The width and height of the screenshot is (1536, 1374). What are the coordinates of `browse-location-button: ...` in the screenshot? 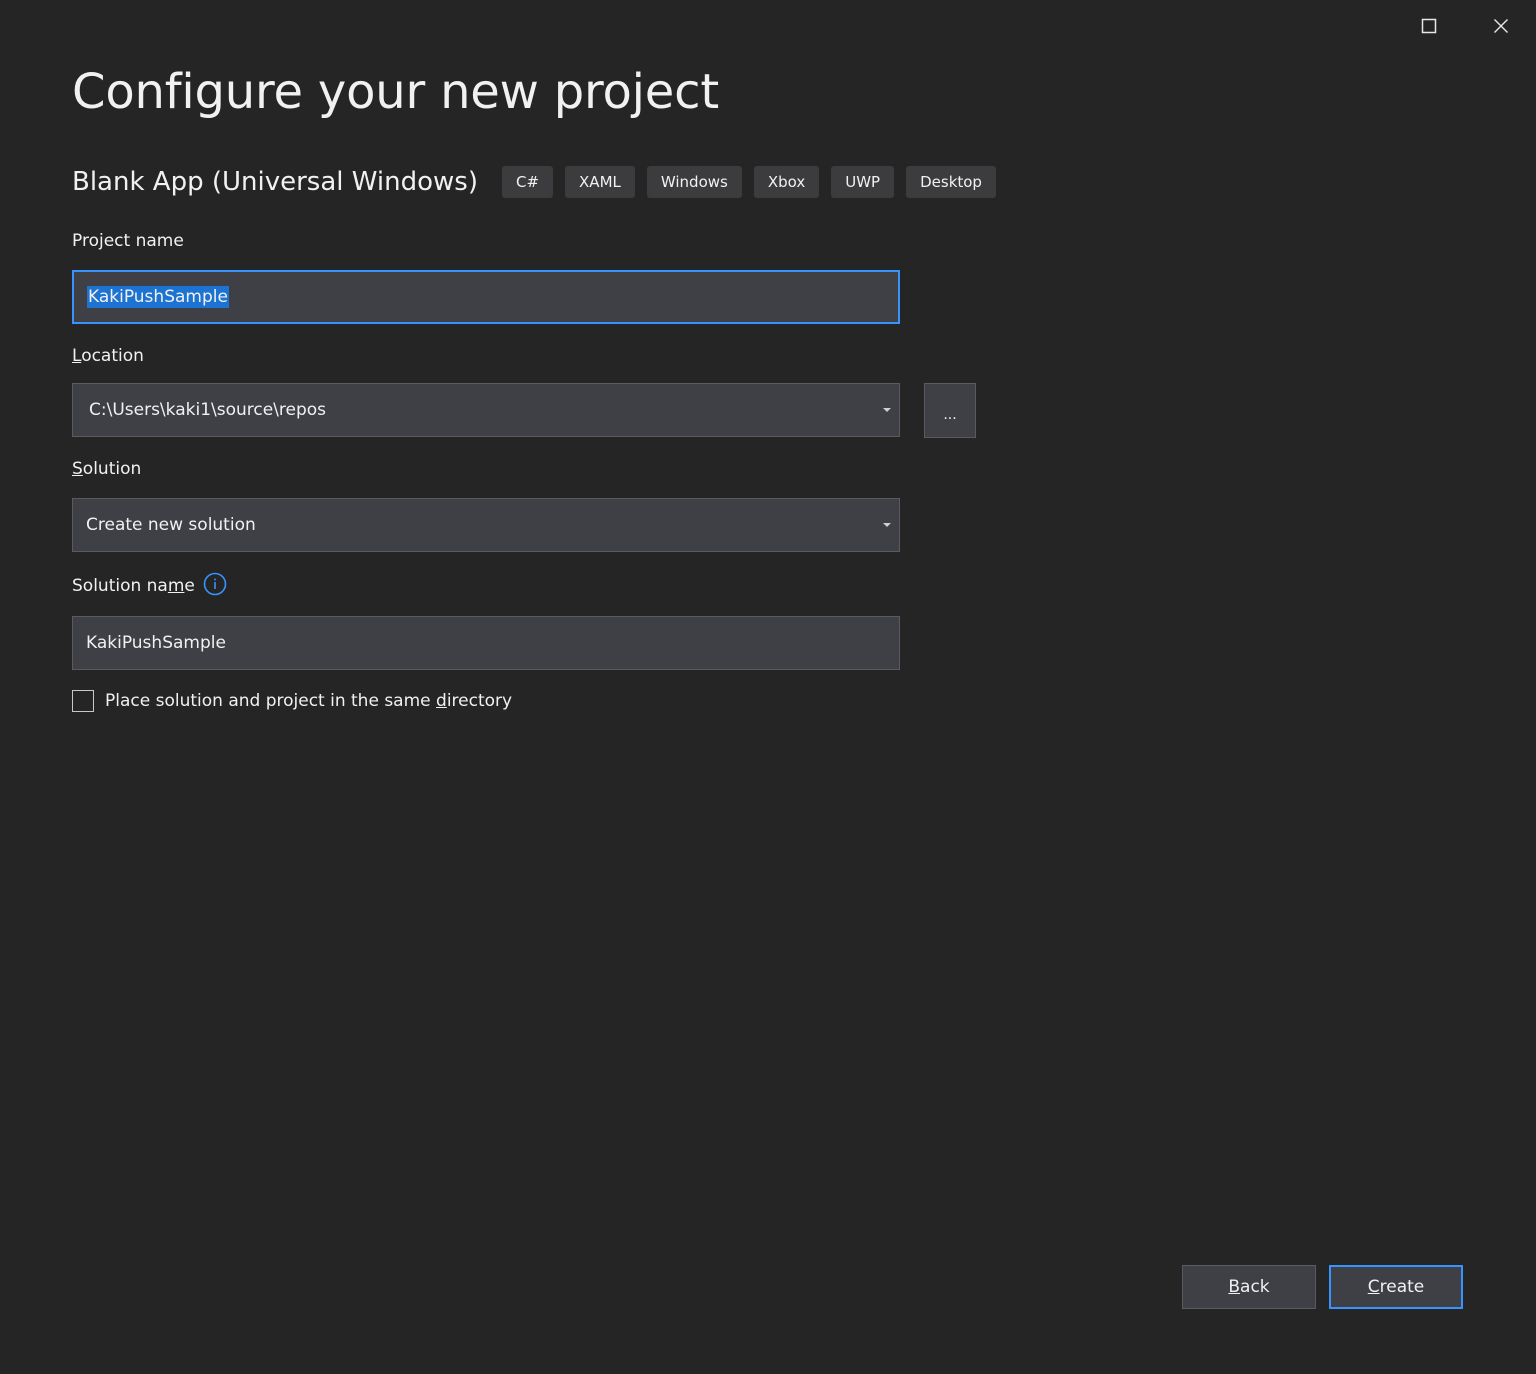 It's located at (950, 410).